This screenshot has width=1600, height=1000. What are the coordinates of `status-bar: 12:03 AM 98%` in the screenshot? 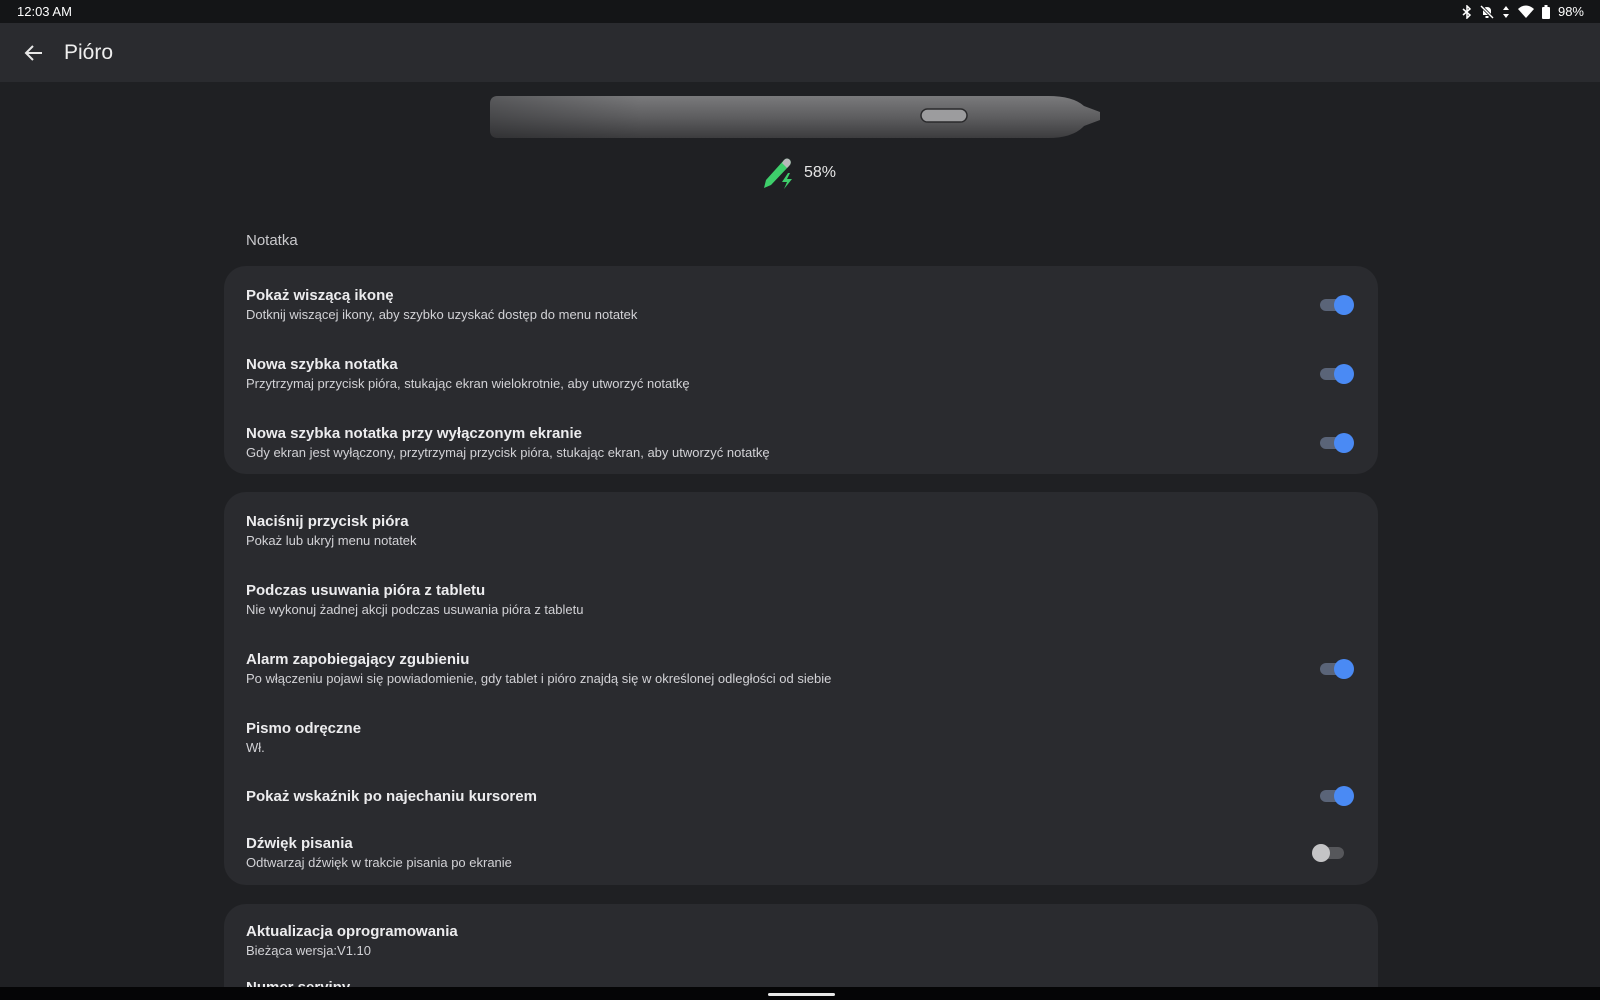 It's located at (800, 11).